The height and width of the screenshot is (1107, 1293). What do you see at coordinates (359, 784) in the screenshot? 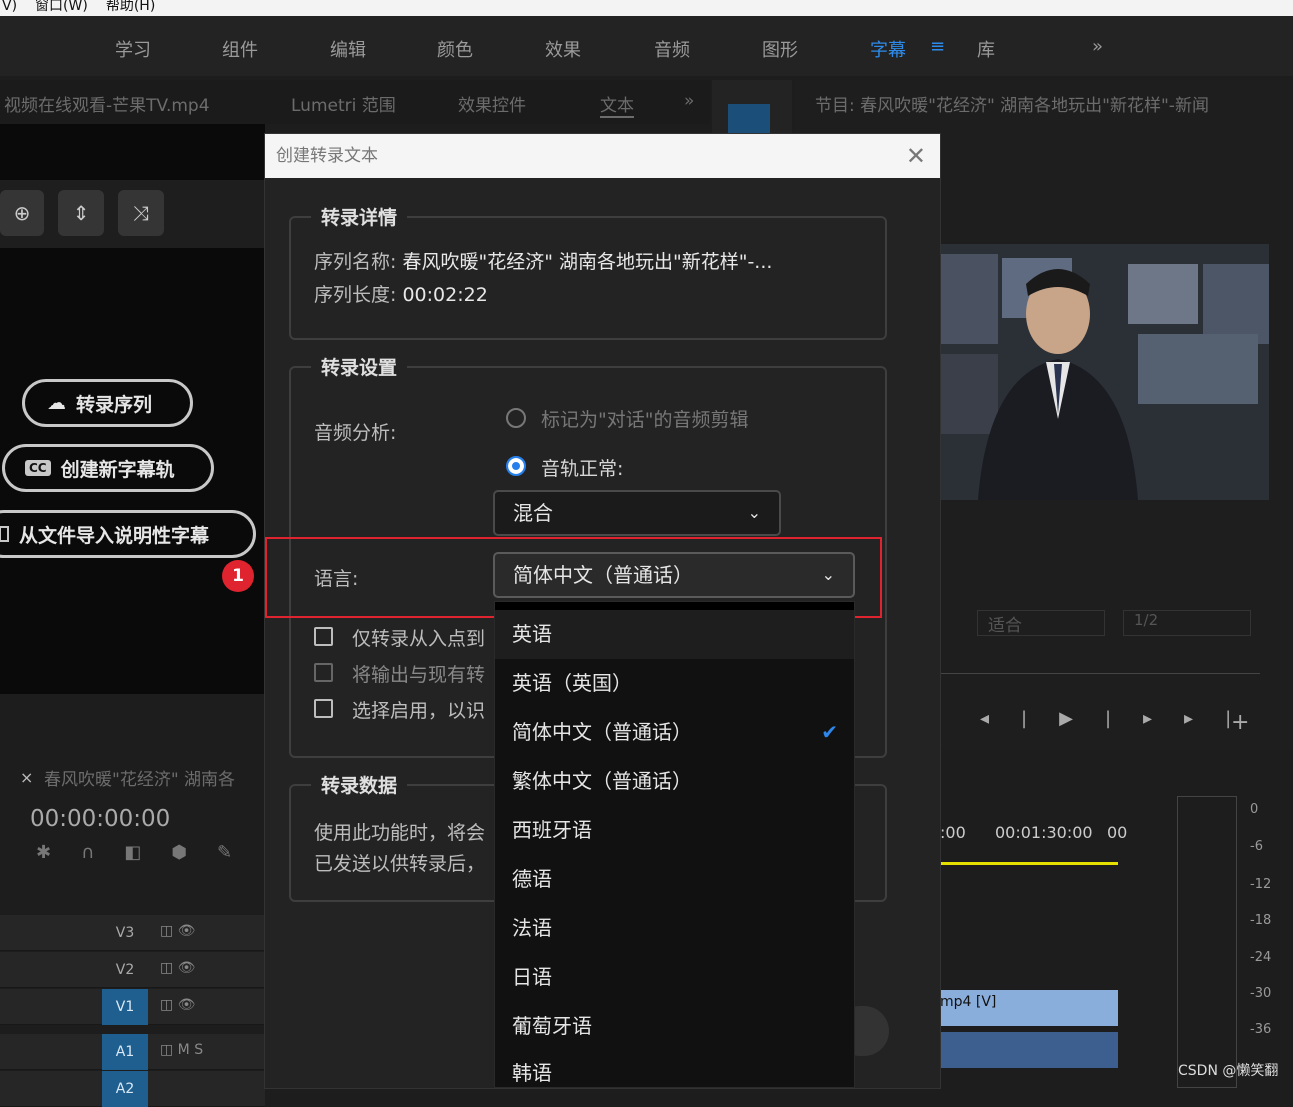
I see `data-heading: 转录数据` at bounding box center [359, 784].